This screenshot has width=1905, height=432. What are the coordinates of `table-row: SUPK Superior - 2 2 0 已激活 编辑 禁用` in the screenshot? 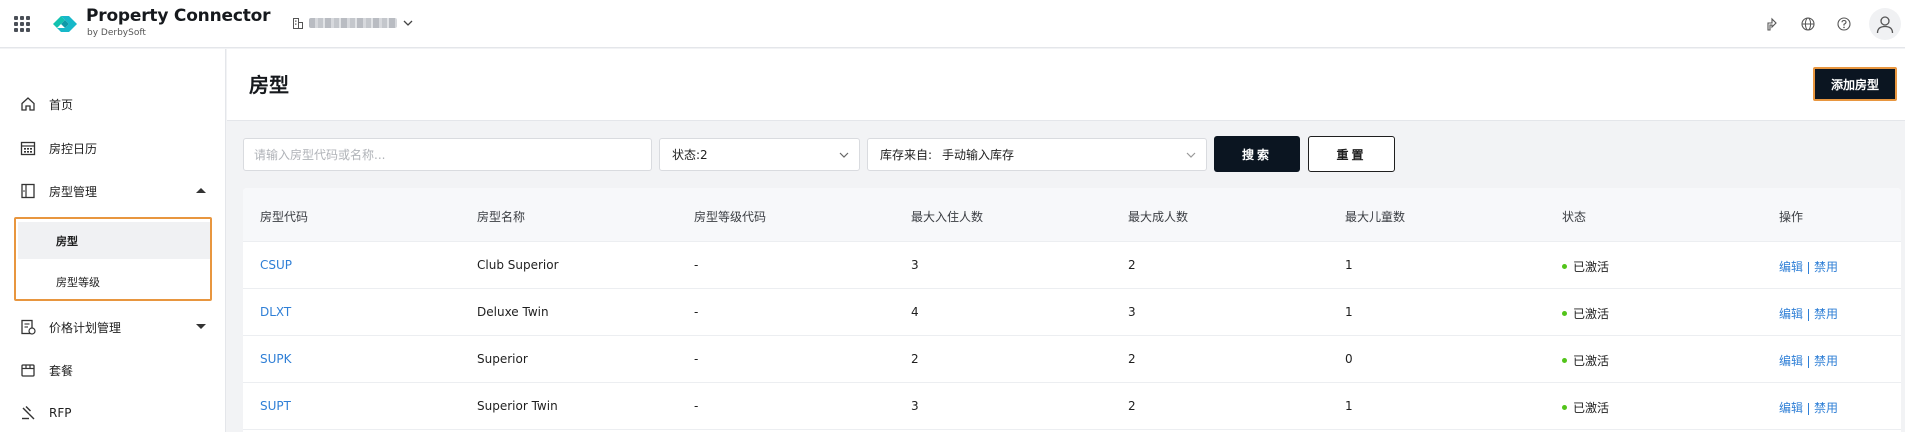 It's located at (1072, 359).